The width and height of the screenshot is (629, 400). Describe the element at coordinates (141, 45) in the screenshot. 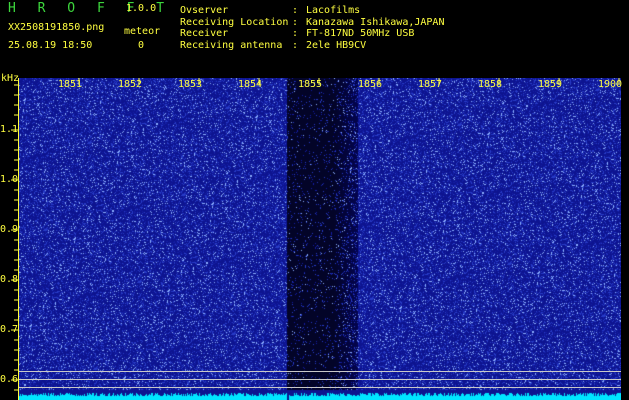

I see `meteor-count: 0` at that location.